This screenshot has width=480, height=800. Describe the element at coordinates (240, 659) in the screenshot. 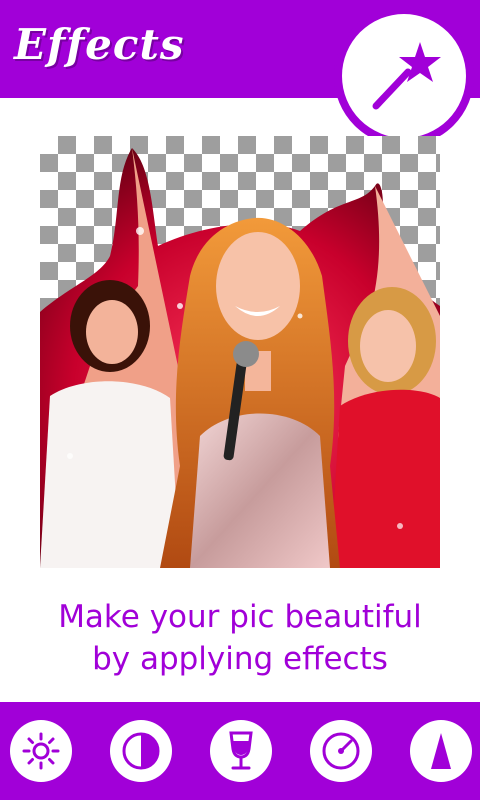

I see `caption-line-2: by applying effects` at that location.